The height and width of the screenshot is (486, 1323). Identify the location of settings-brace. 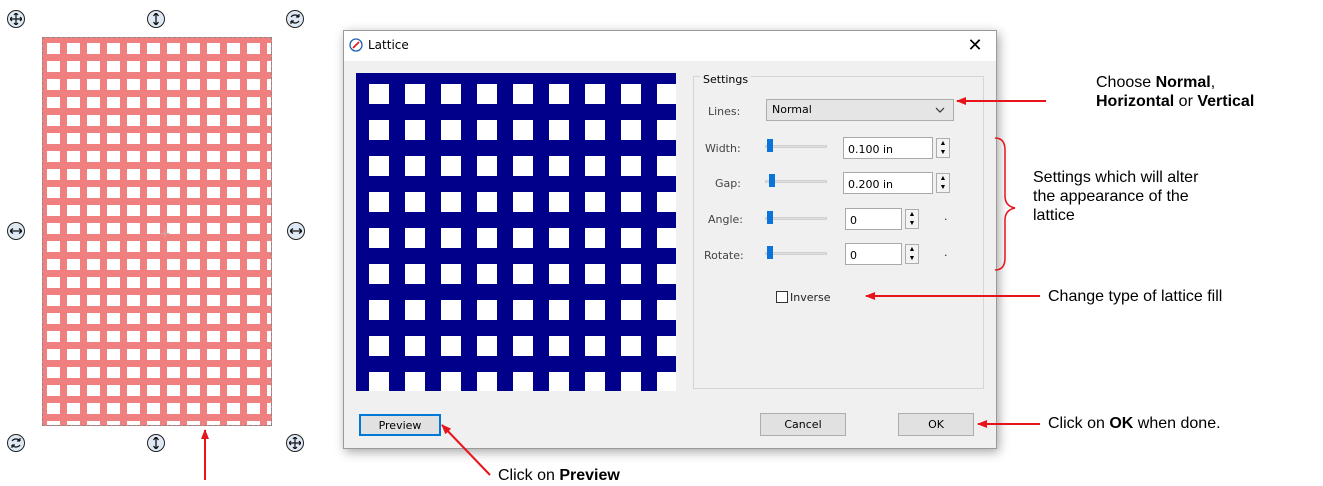
(1005, 204).